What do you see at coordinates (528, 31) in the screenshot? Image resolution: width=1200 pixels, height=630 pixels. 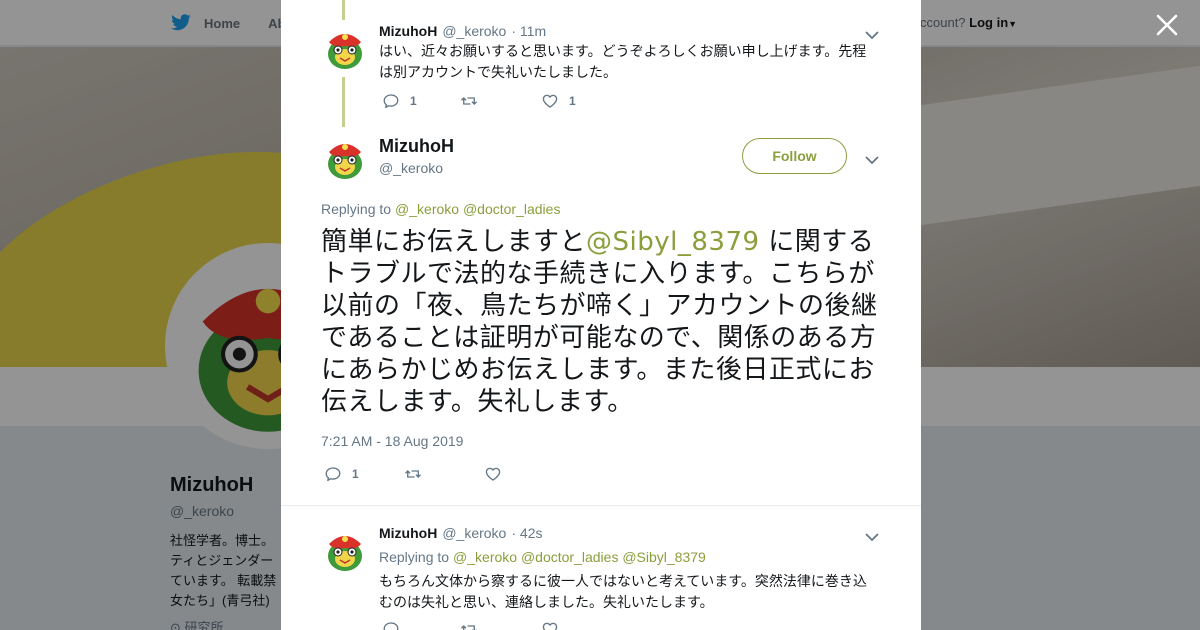 I see `tweet-time: · 11m` at bounding box center [528, 31].